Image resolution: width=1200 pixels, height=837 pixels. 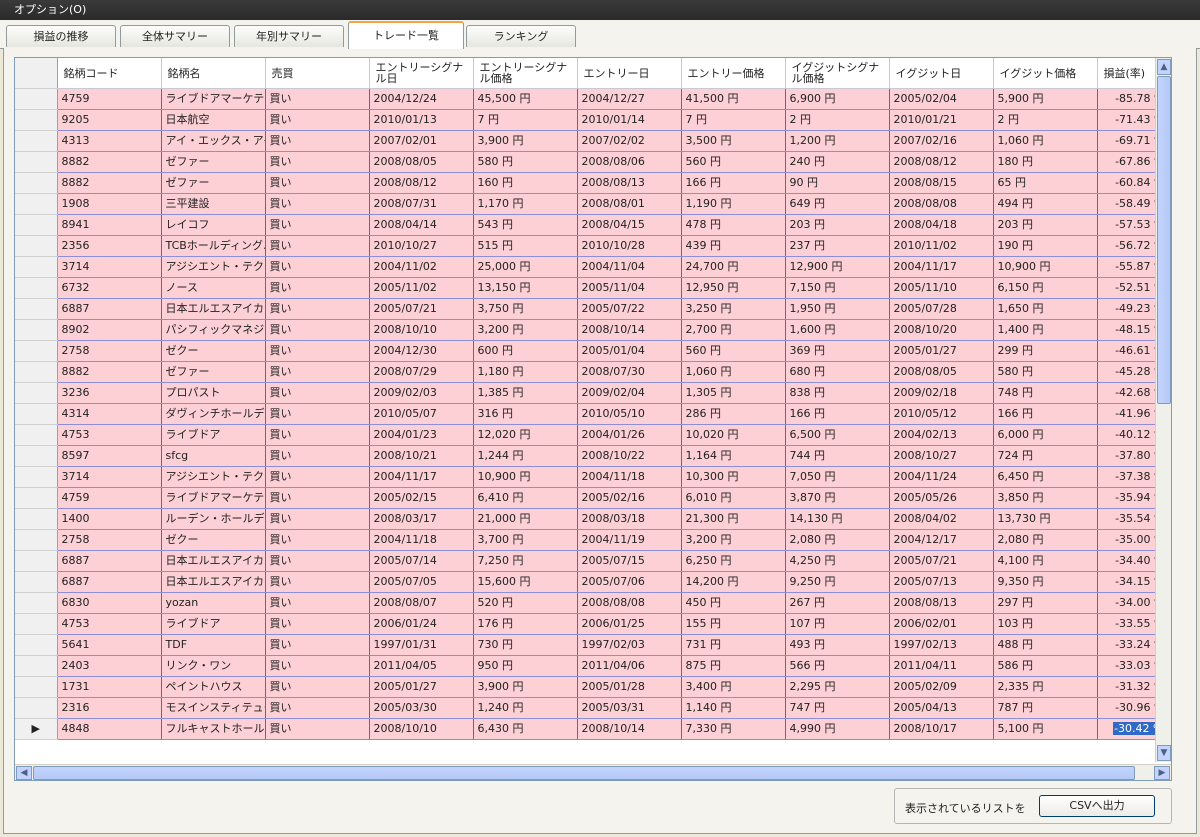 I want to click on table-cell: 25,000 円, so click(x=525, y=267).